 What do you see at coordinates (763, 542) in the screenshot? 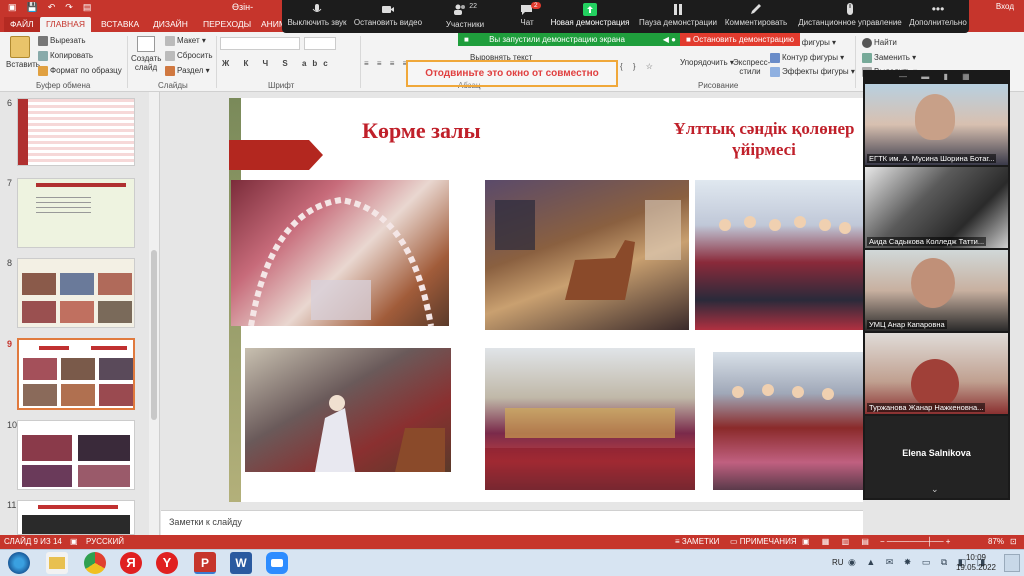
I see `comments-toggle: ▭ ПРИМЕЧАНИЯ` at bounding box center [763, 542].